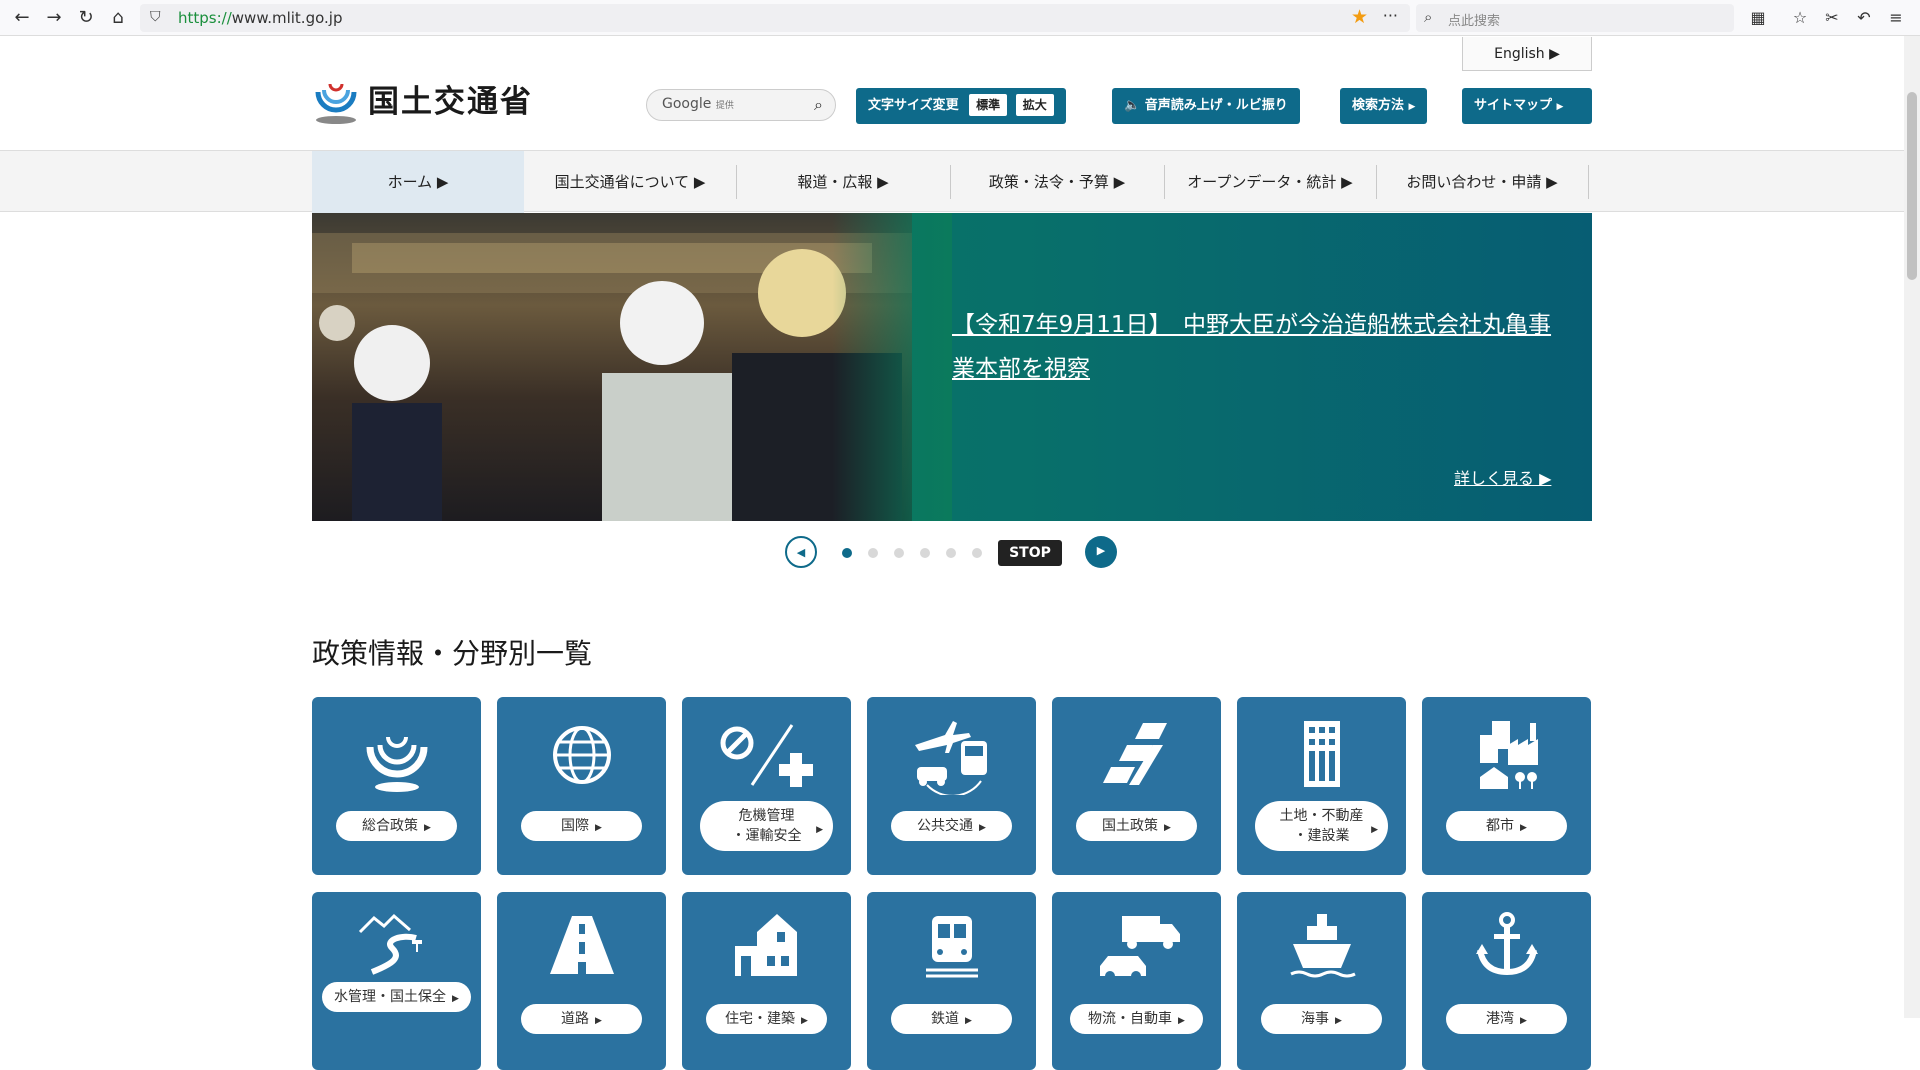  I want to click on scrollbar-thumb, so click(1912, 186).